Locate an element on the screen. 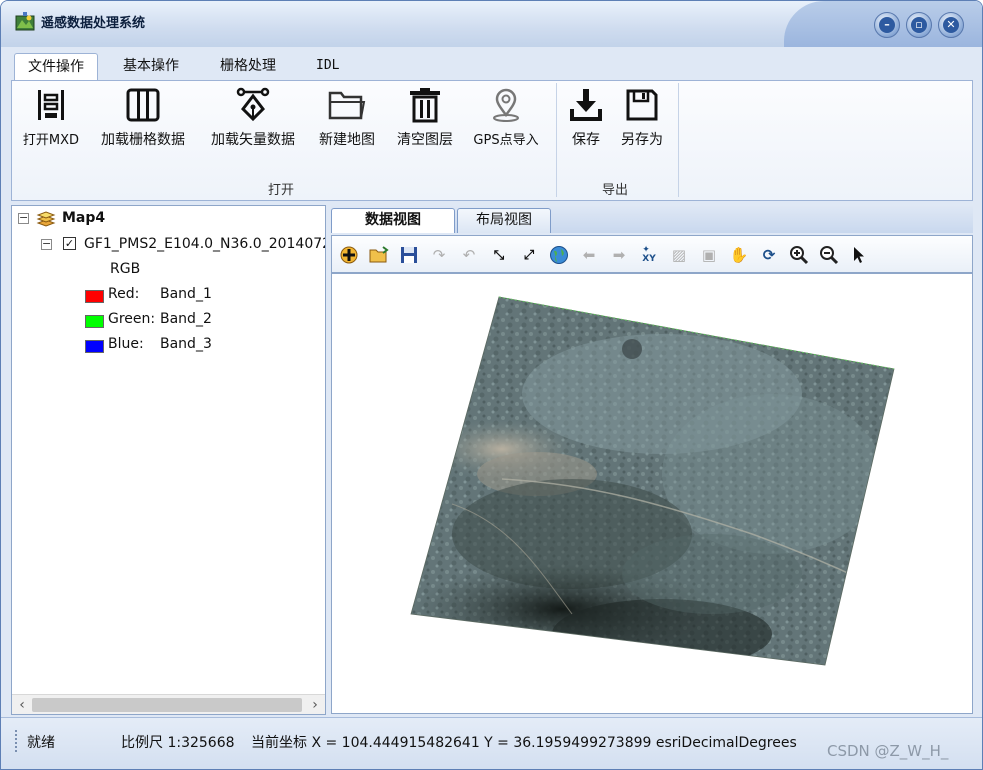  trash-icon is located at coordinates (425, 105).